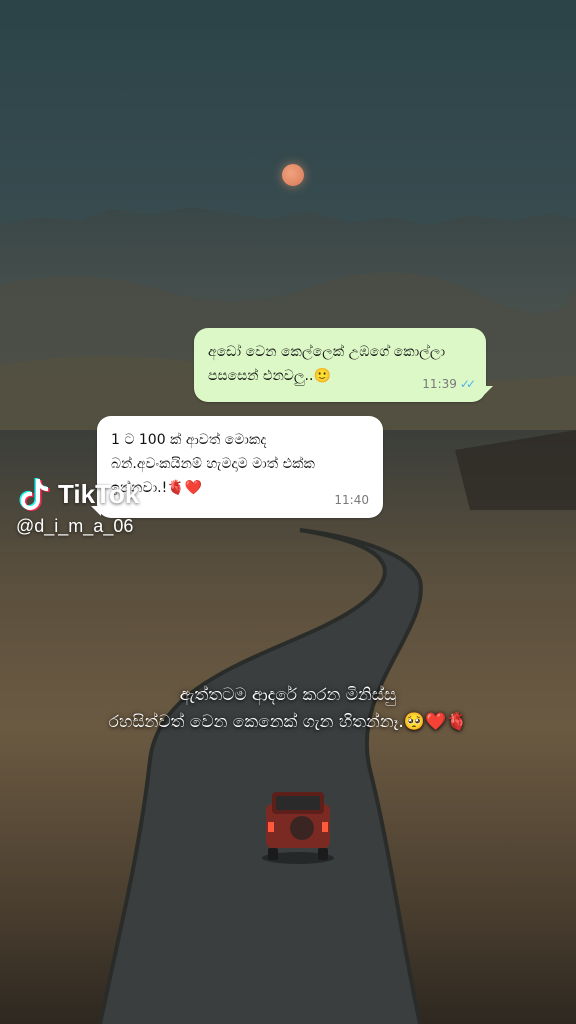  I want to click on tiktok-watermark: TikTok, so click(78, 494).